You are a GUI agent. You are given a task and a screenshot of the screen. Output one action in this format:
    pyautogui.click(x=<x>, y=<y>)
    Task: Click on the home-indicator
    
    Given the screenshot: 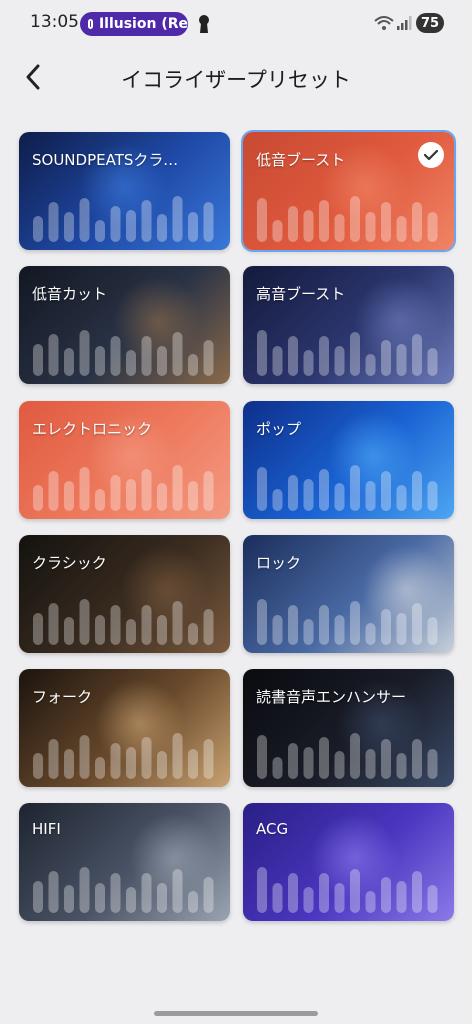 What is the action you would take?
    pyautogui.click(x=236, y=1013)
    